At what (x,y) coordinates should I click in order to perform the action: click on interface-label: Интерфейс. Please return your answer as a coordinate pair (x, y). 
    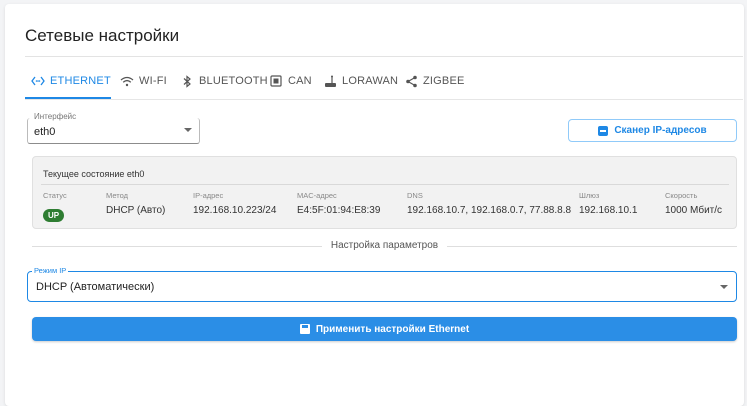
    Looking at the image, I should click on (55, 116).